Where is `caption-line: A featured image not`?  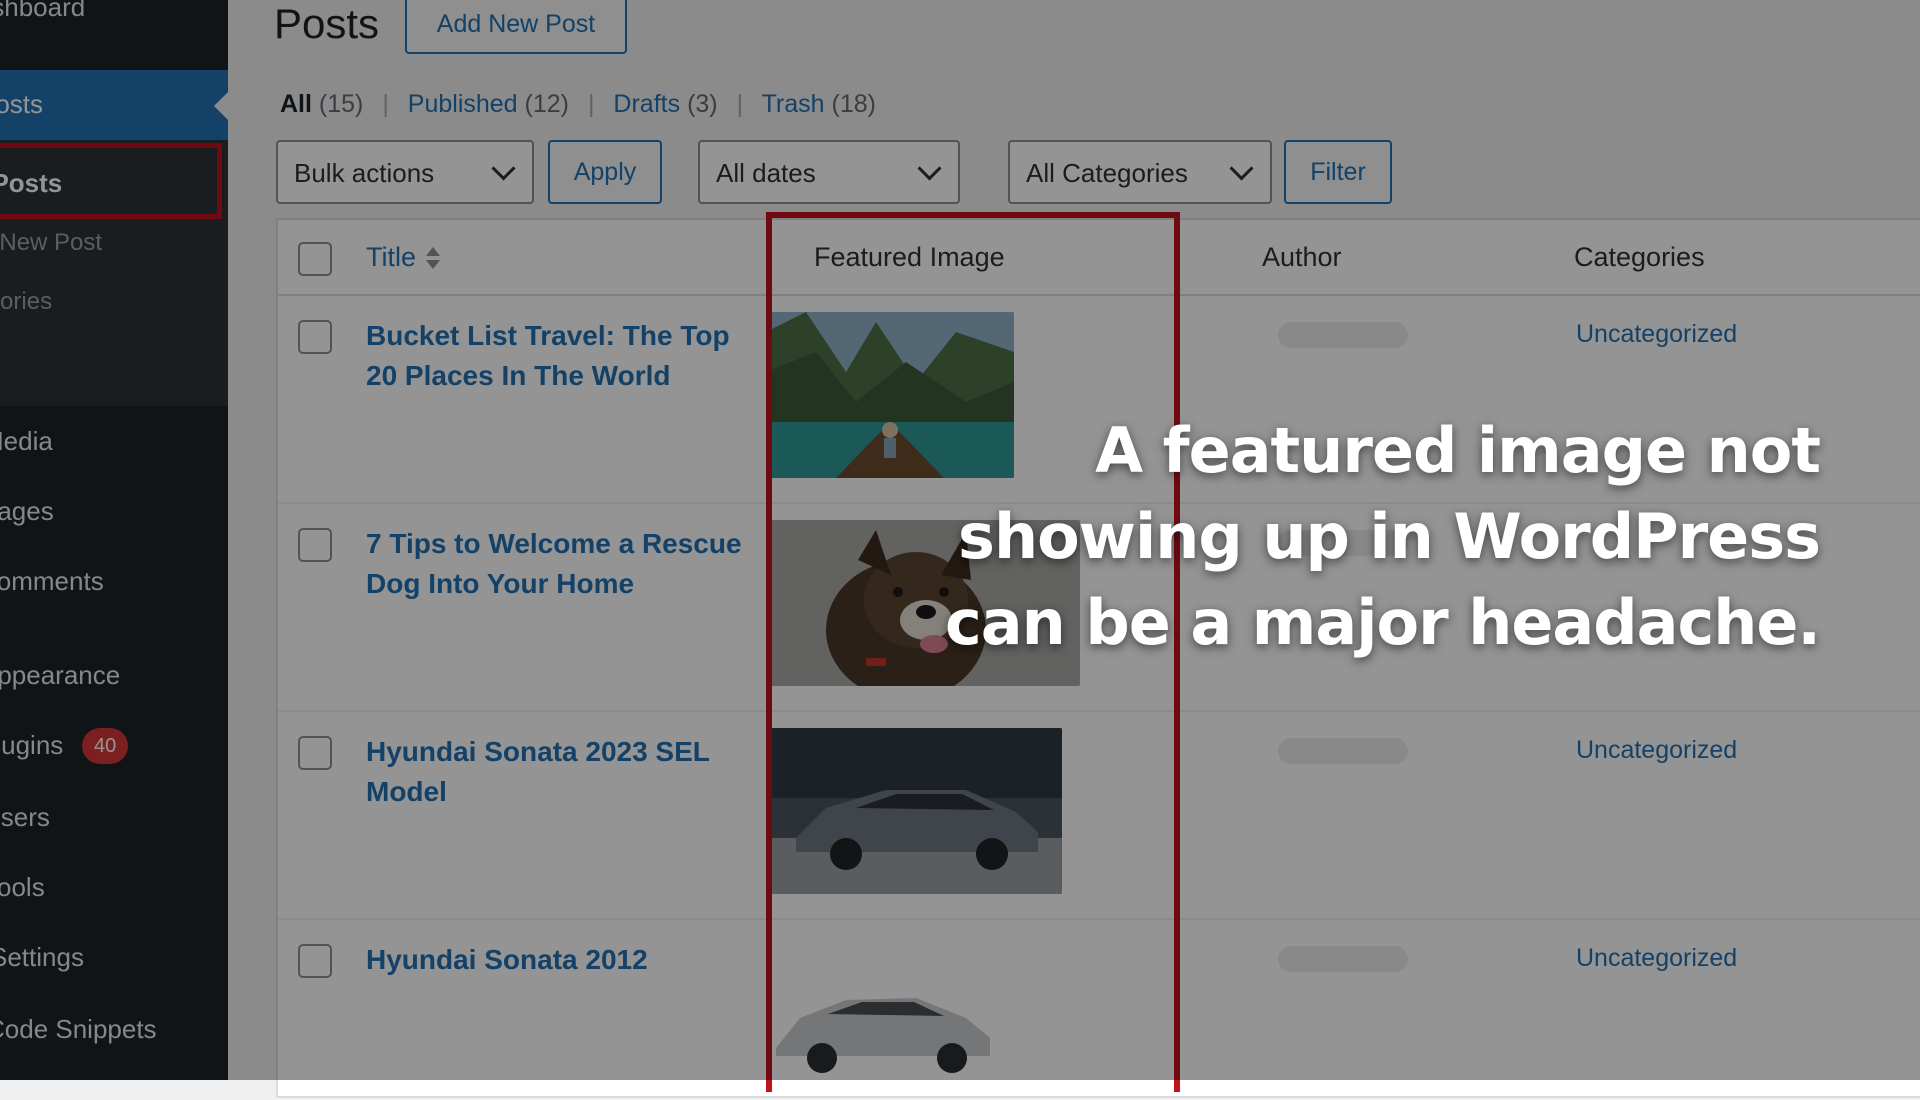
caption-line: A featured image not is located at coordinates (1458, 450).